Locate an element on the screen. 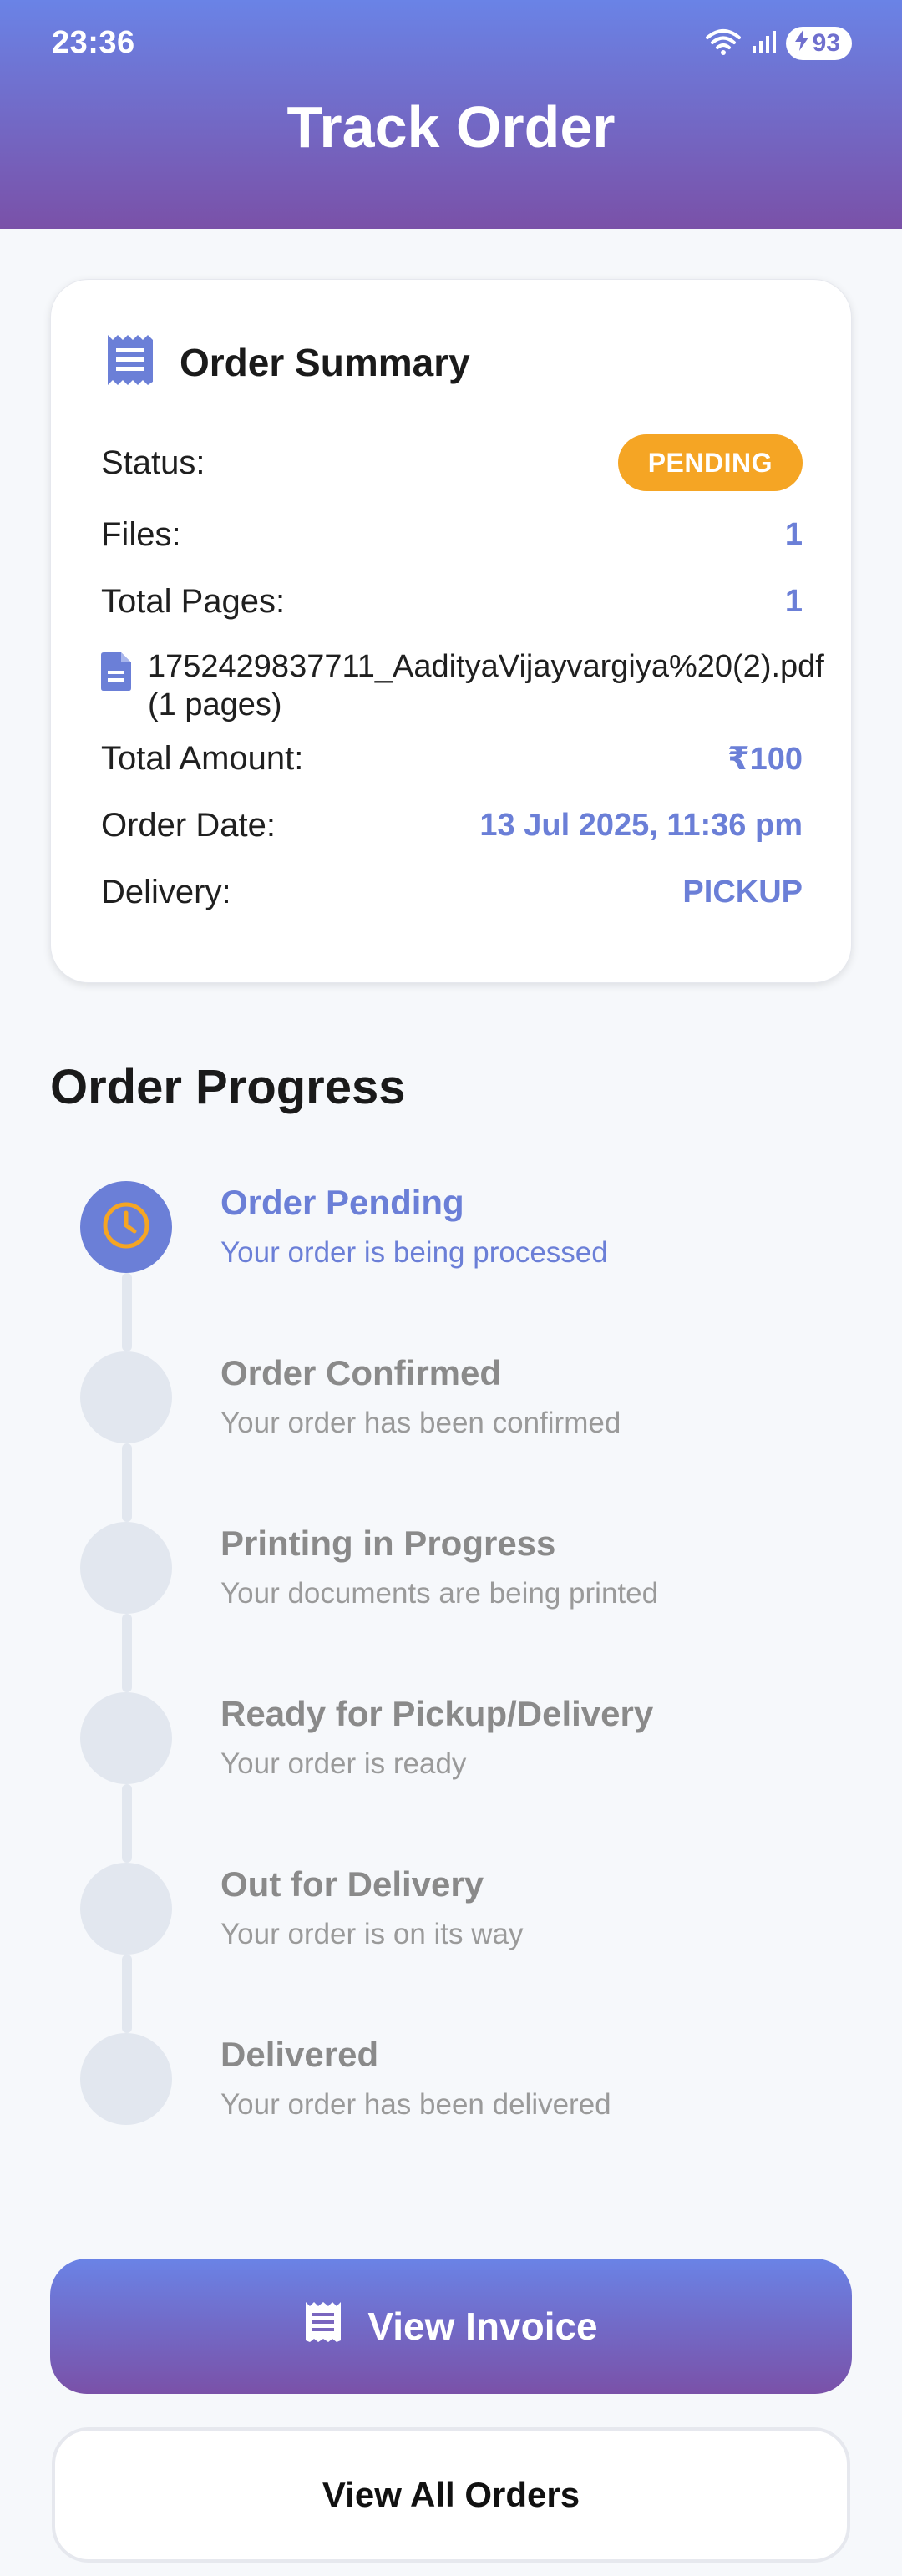 Image resolution: width=902 pixels, height=2576 pixels. step-title: Out for Delivery is located at coordinates (352, 1884).